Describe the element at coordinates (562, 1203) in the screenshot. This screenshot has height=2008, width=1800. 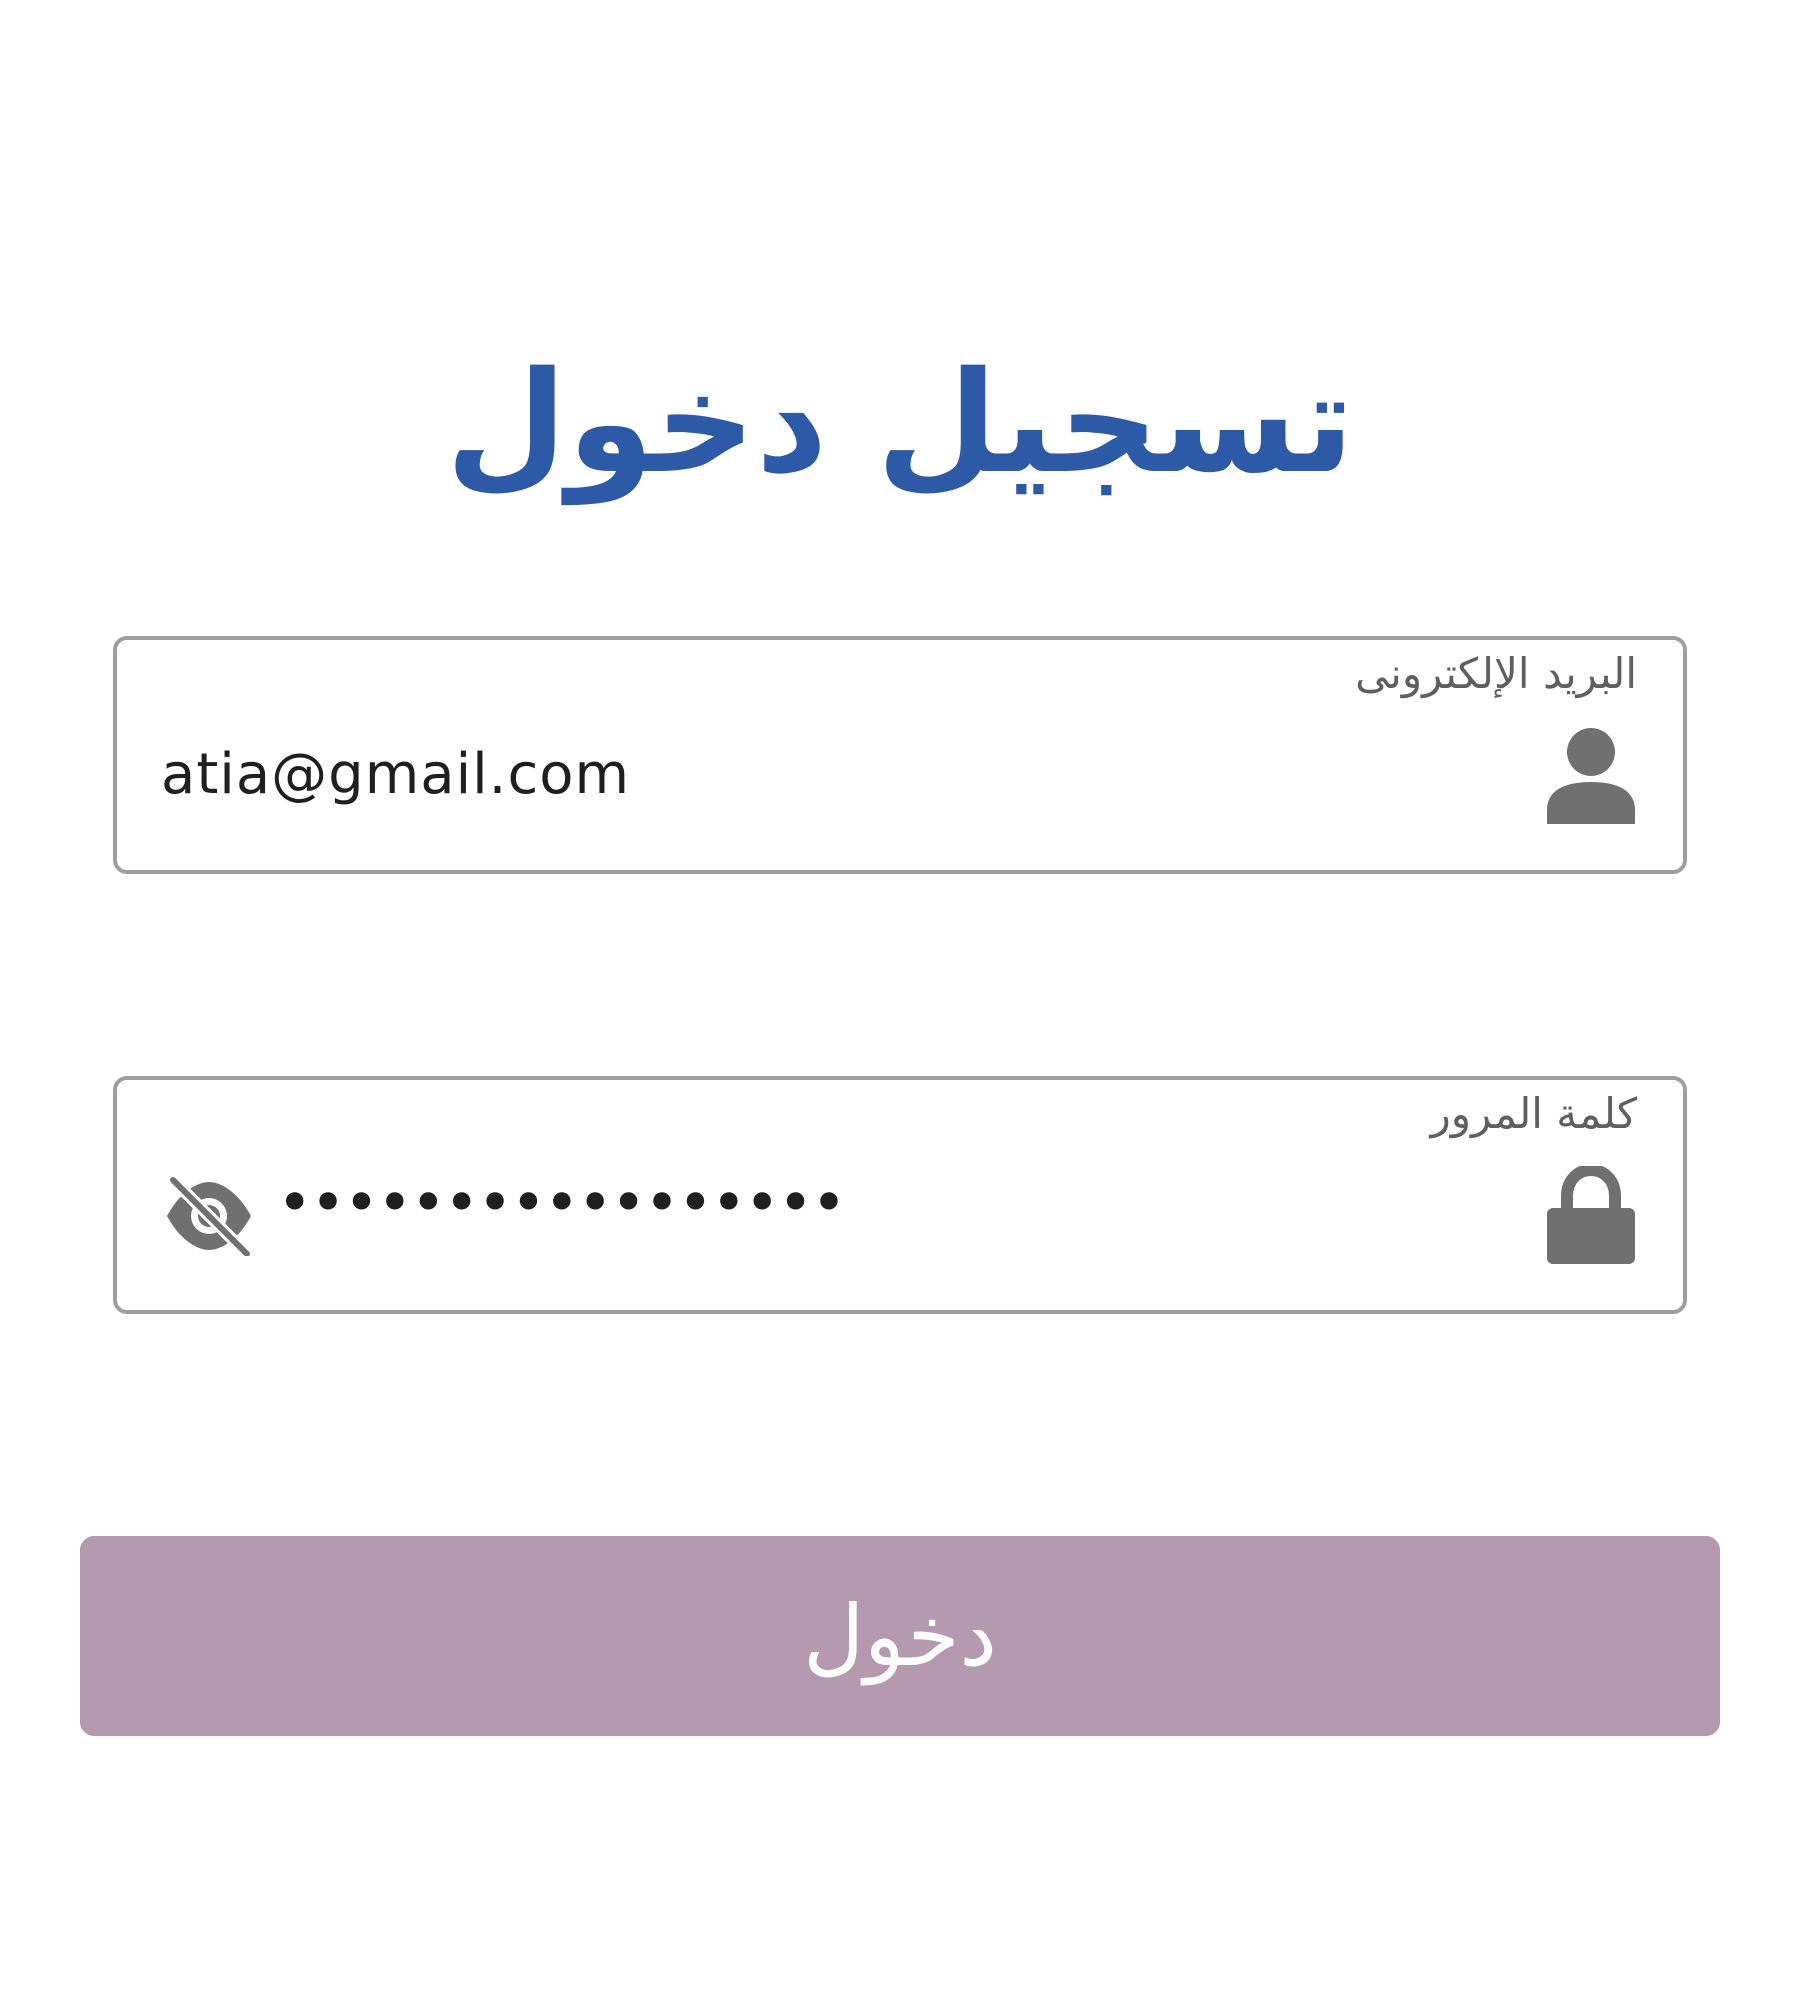
I see `password-input: •••••••••••••••••` at that location.